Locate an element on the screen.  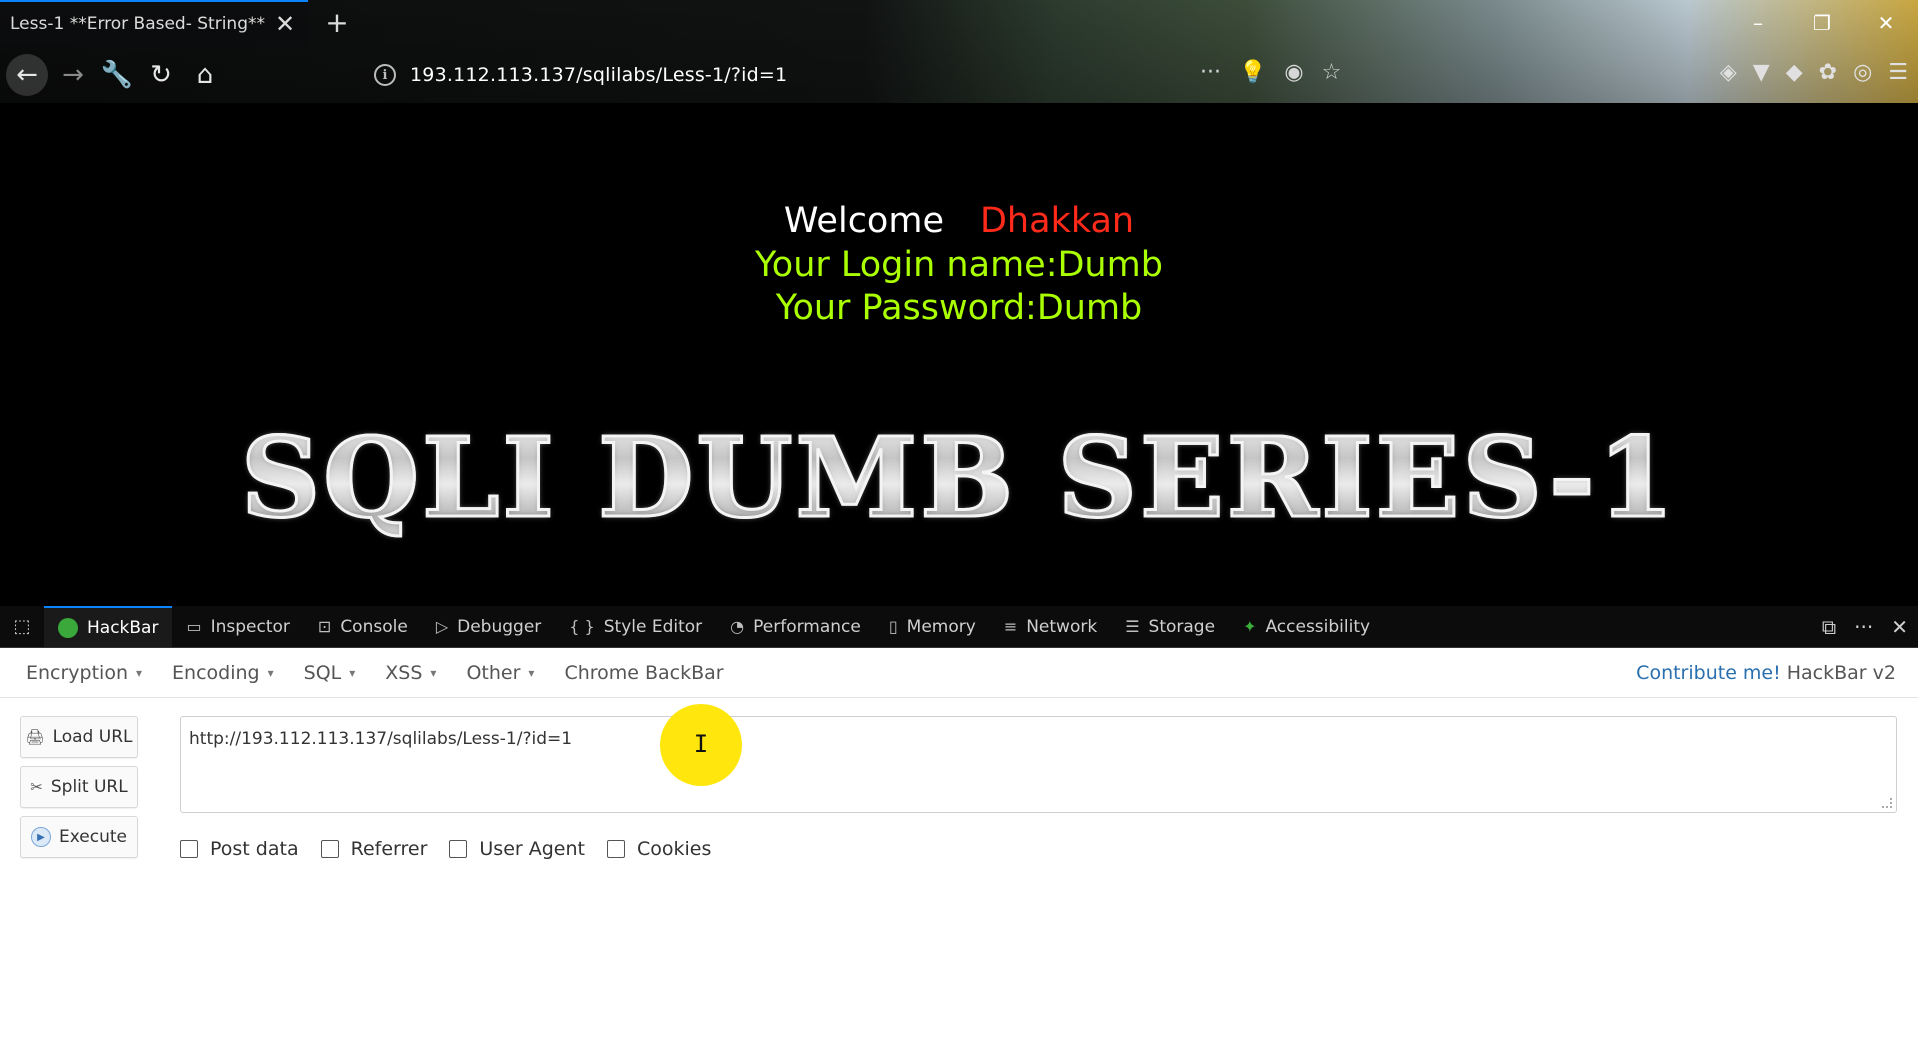
split-url-button: ✂ Split URL is located at coordinates (79, 787).